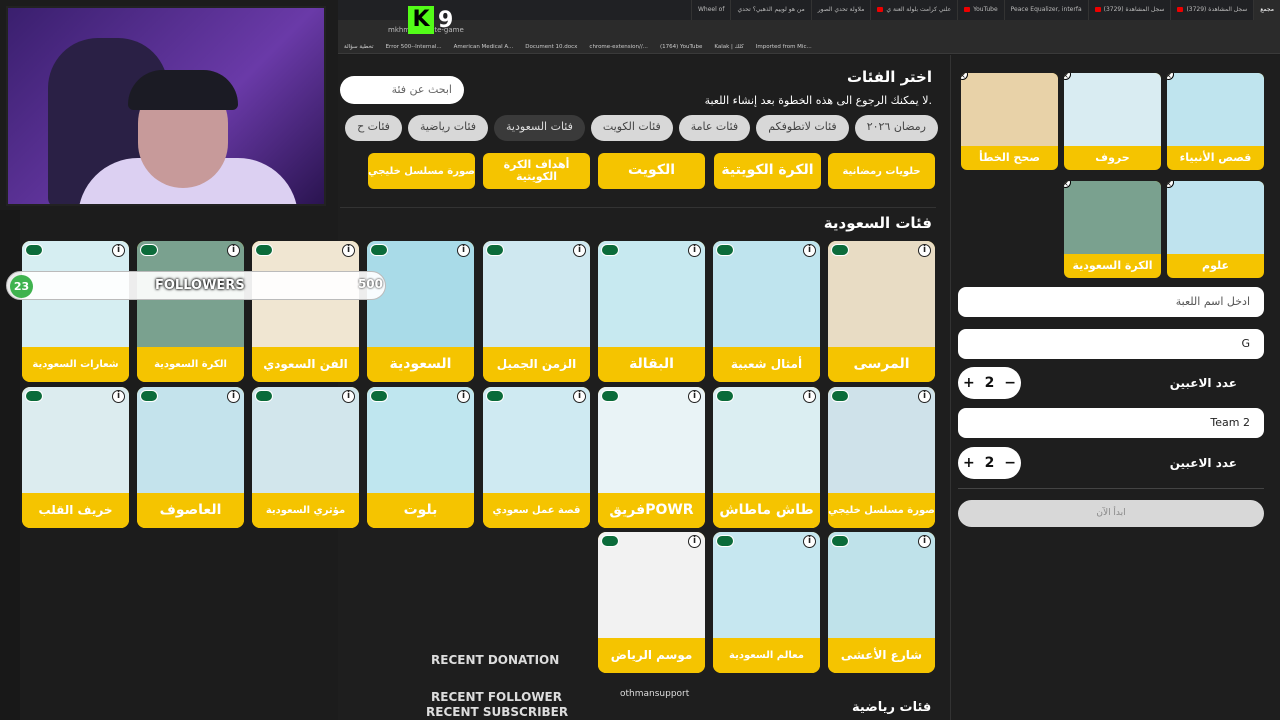  What do you see at coordinates (881, 171) in the screenshot?
I see `category-card: حلويات رمضانية` at bounding box center [881, 171].